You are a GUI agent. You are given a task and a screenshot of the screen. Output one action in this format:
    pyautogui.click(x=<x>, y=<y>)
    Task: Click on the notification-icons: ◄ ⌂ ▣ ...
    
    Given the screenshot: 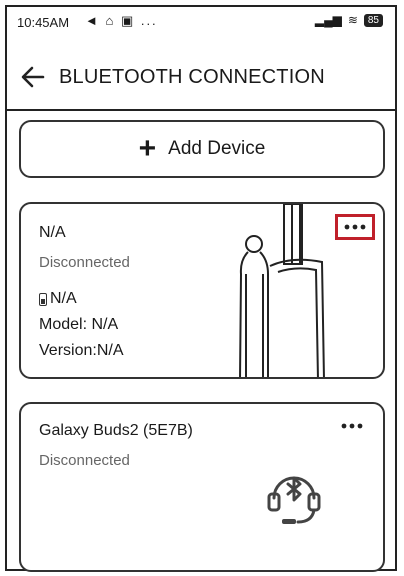 What is the action you would take?
    pyautogui.click(x=121, y=20)
    